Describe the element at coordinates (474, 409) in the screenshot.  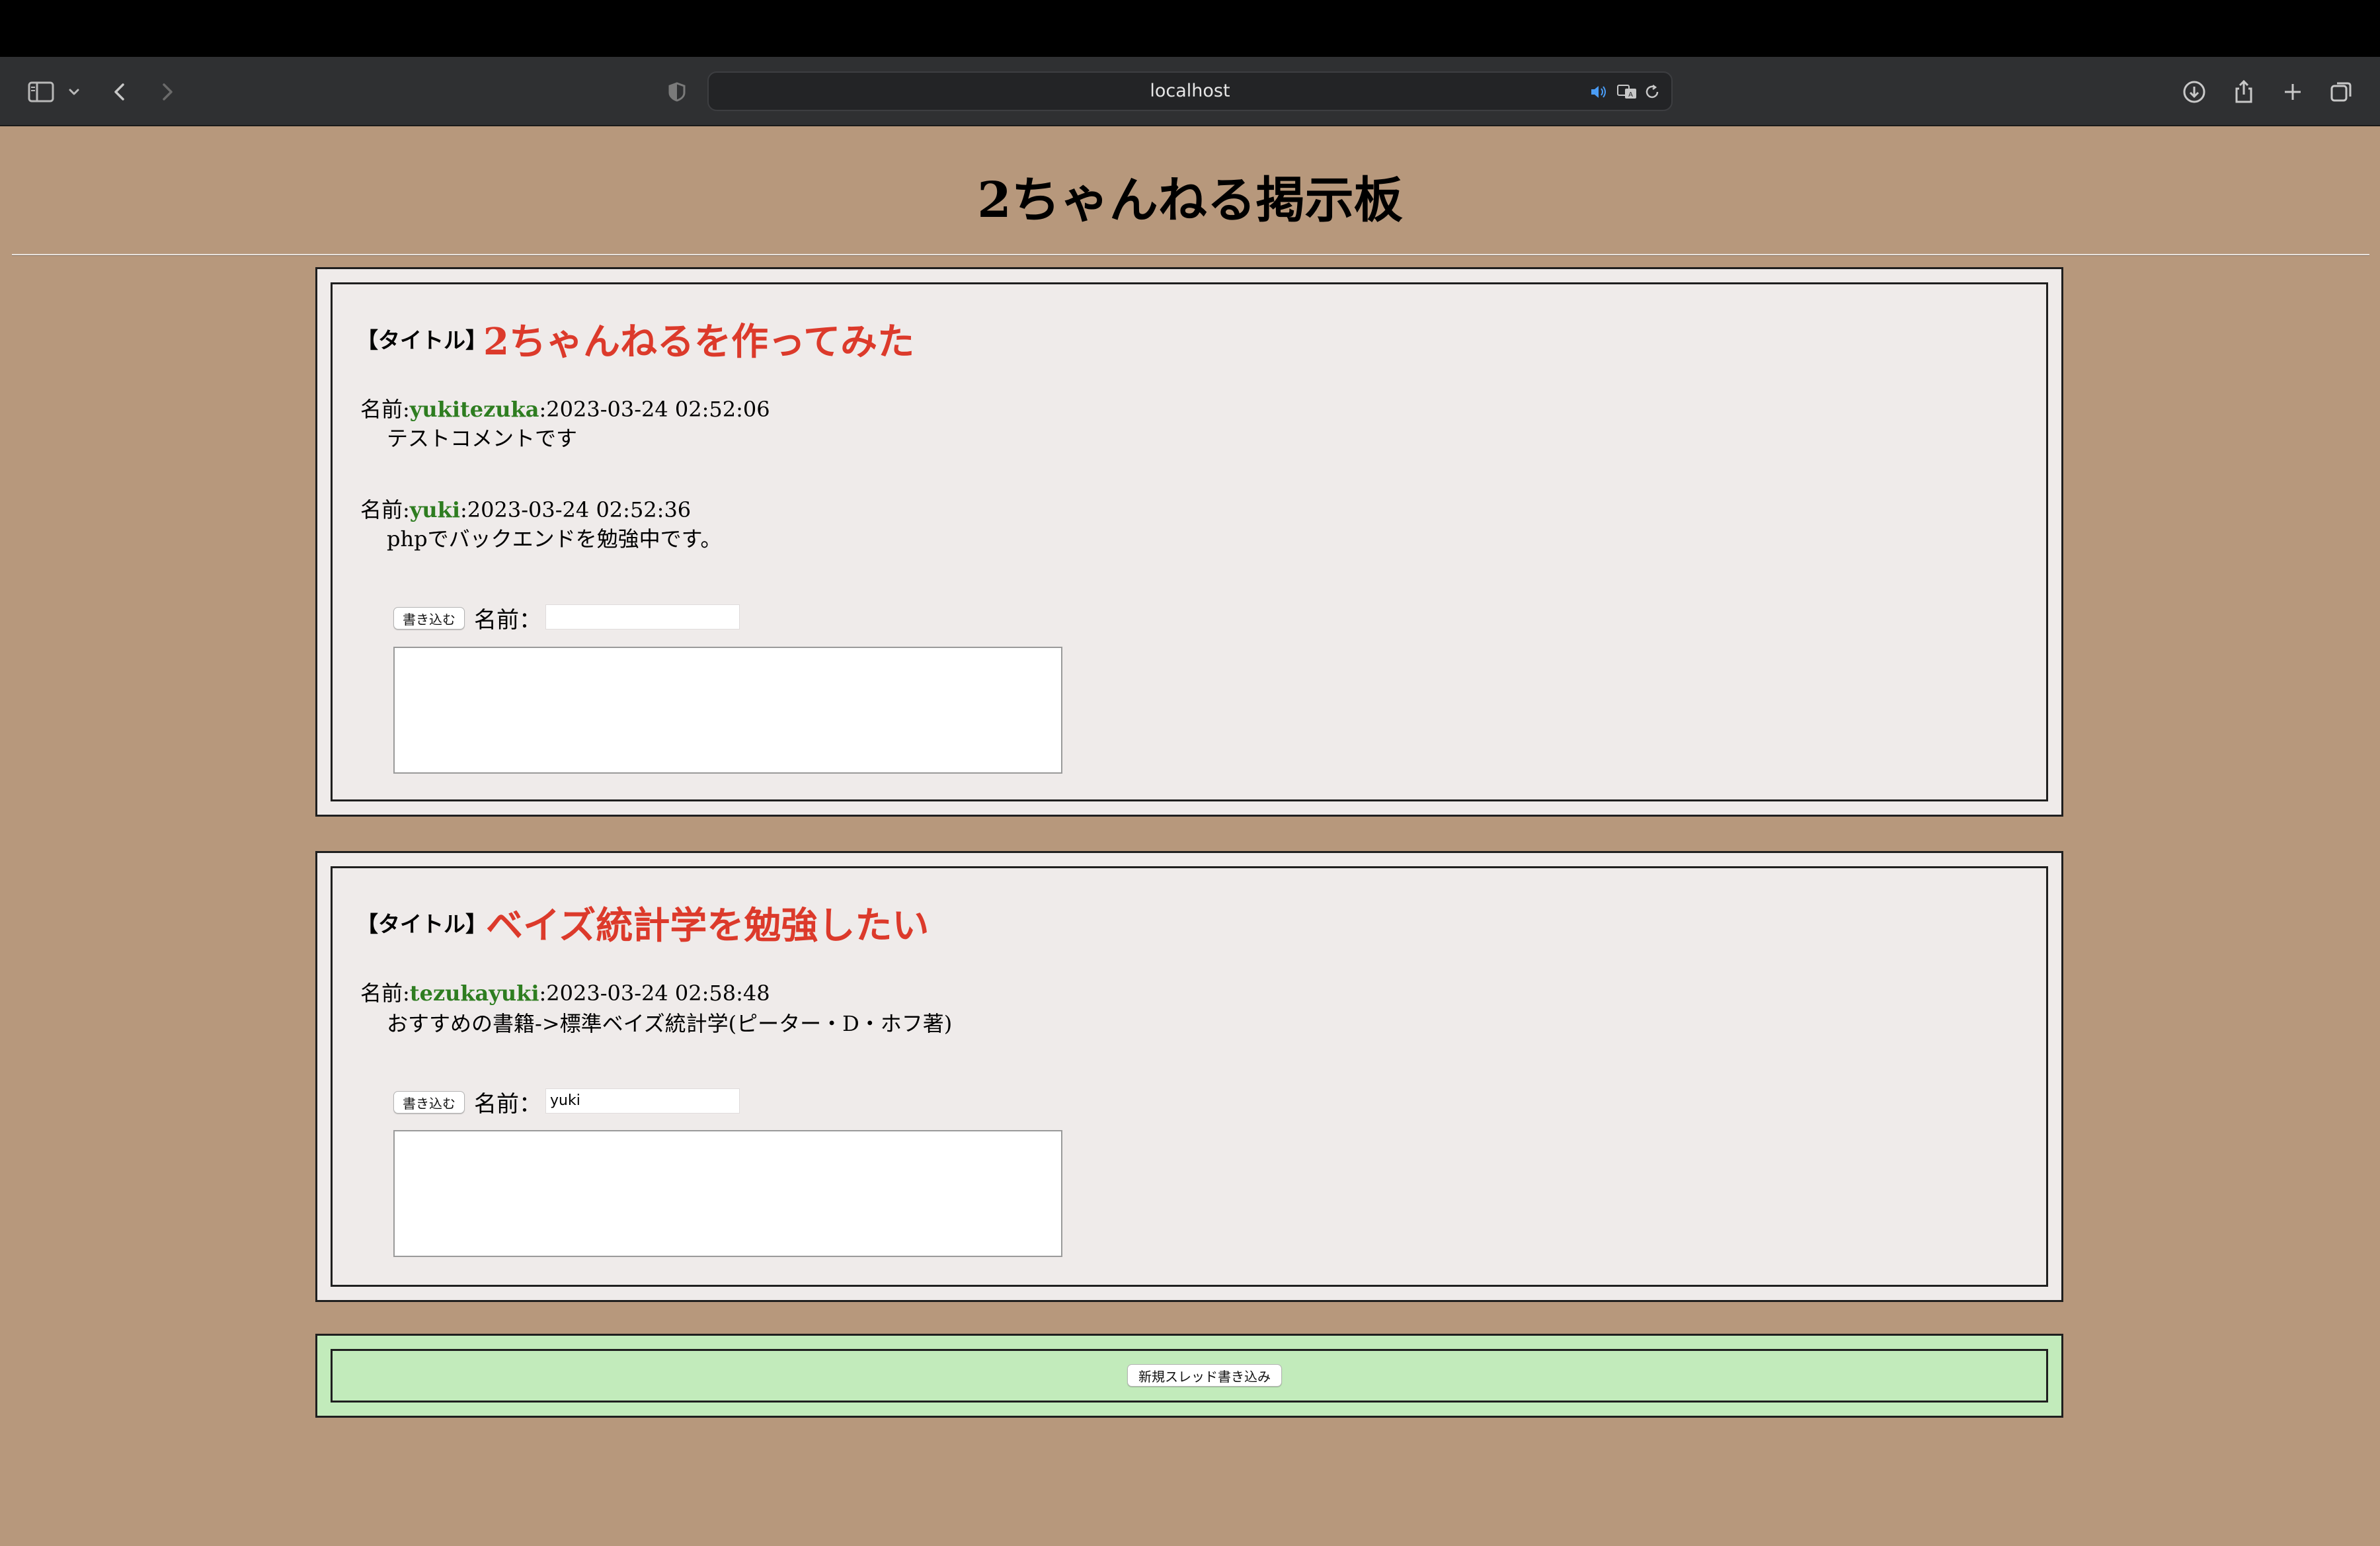
I see `post-author: yukitezuka` at that location.